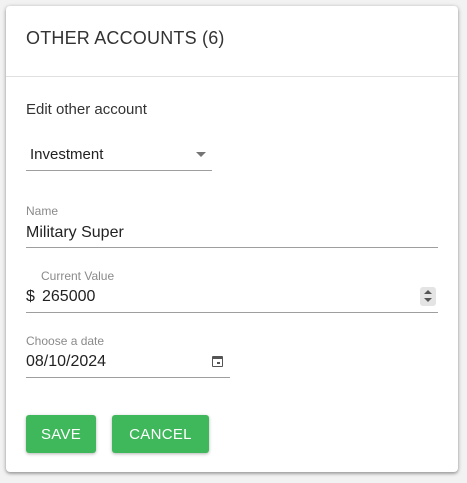  Describe the element at coordinates (217, 361) in the screenshot. I see `calendar-icon` at that location.